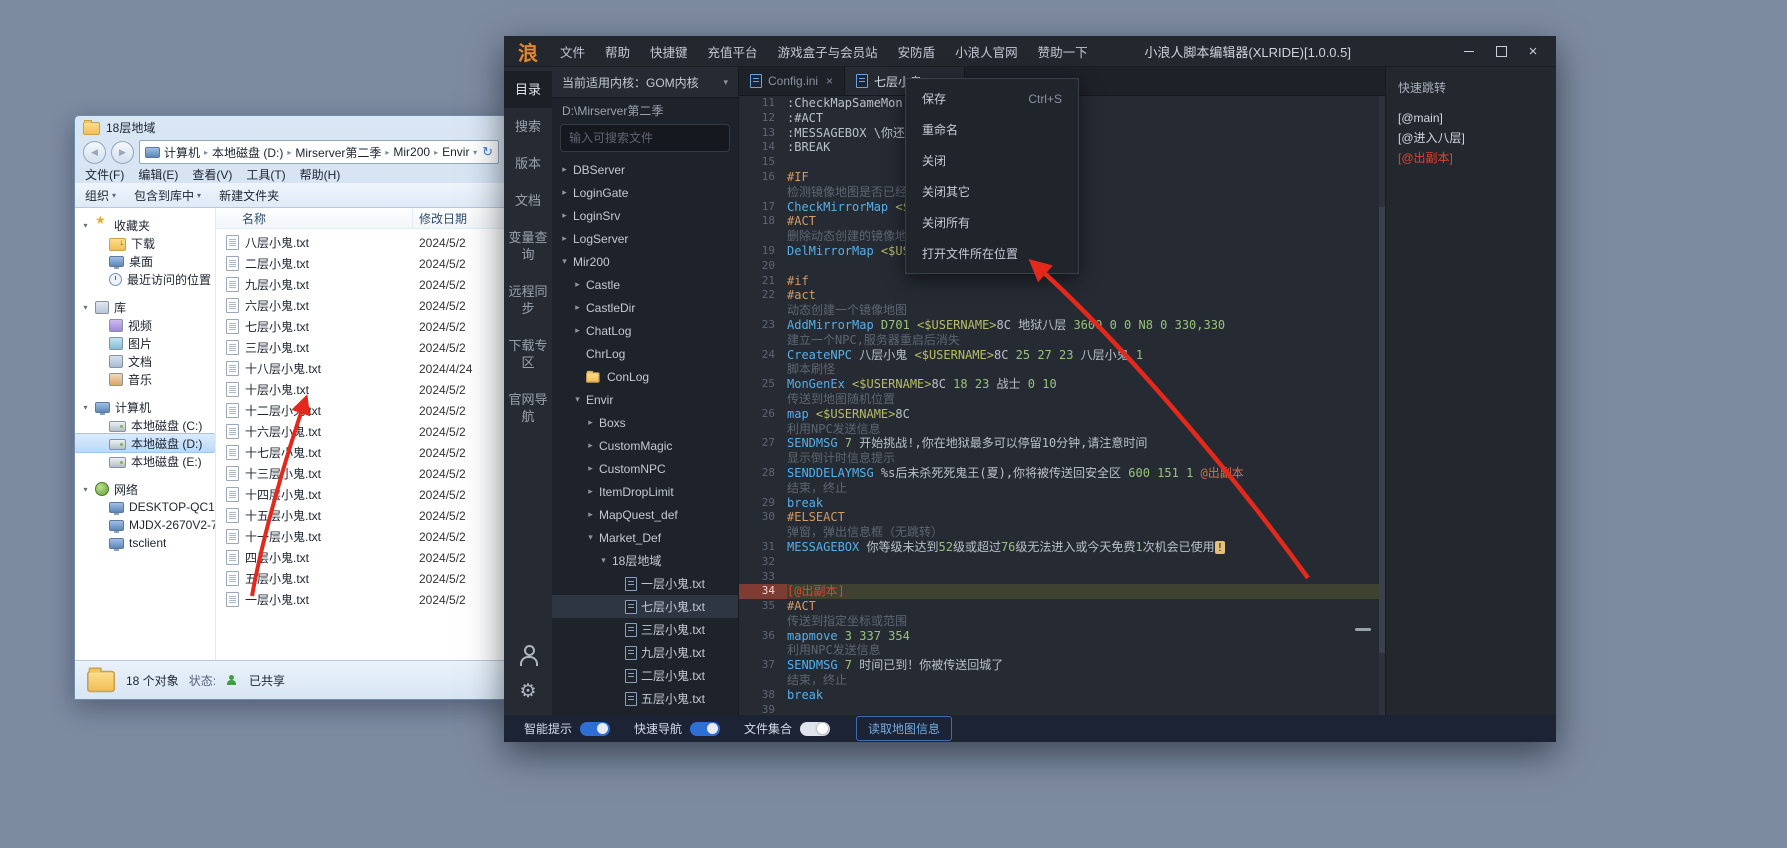 The height and width of the screenshot is (848, 1787). Describe the element at coordinates (145, 243) in the screenshot. I see `explorer-sidebar-item: 下载` at that location.